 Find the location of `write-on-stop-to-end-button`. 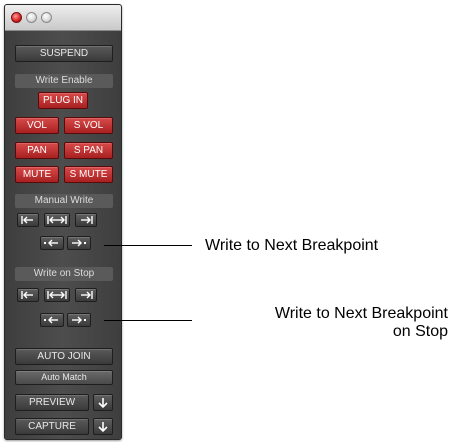

write-on-stop-to-end-button is located at coordinates (86, 295).